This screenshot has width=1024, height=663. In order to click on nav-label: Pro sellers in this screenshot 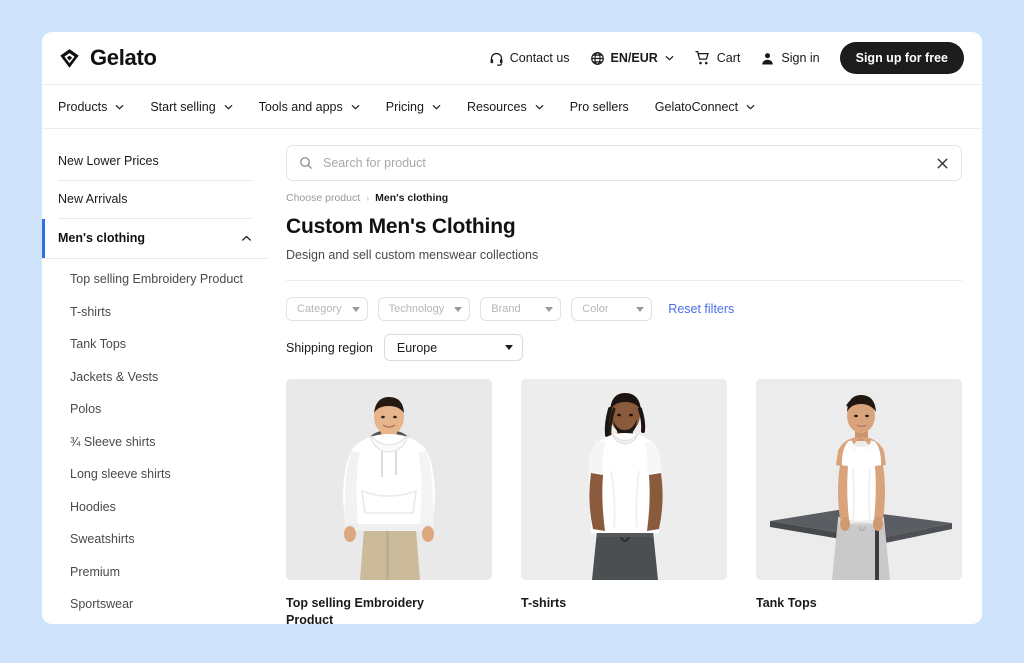, I will do `click(599, 106)`.